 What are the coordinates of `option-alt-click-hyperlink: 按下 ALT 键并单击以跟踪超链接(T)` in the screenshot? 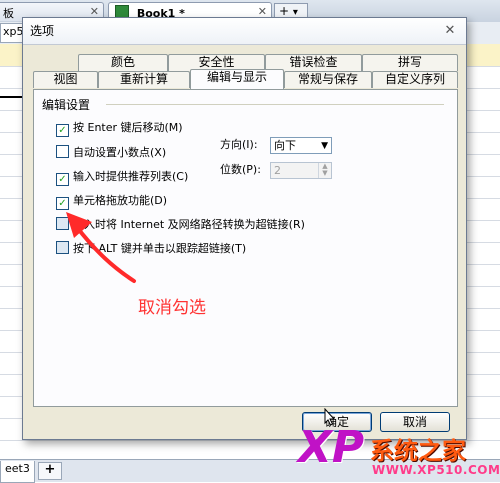 It's located at (151, 249).